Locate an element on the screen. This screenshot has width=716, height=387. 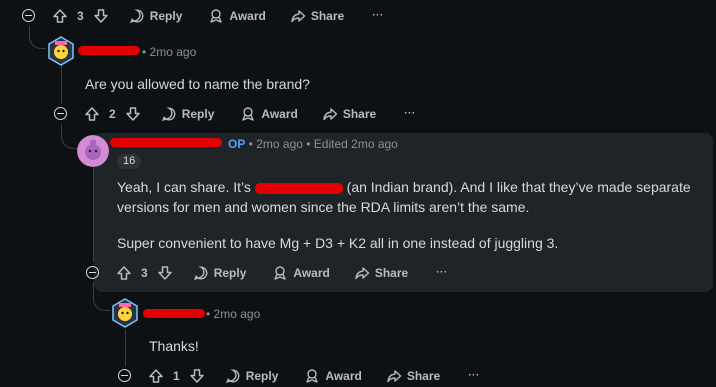
comment-timestamp: 2mo ago is located at coordinates (279, 144).